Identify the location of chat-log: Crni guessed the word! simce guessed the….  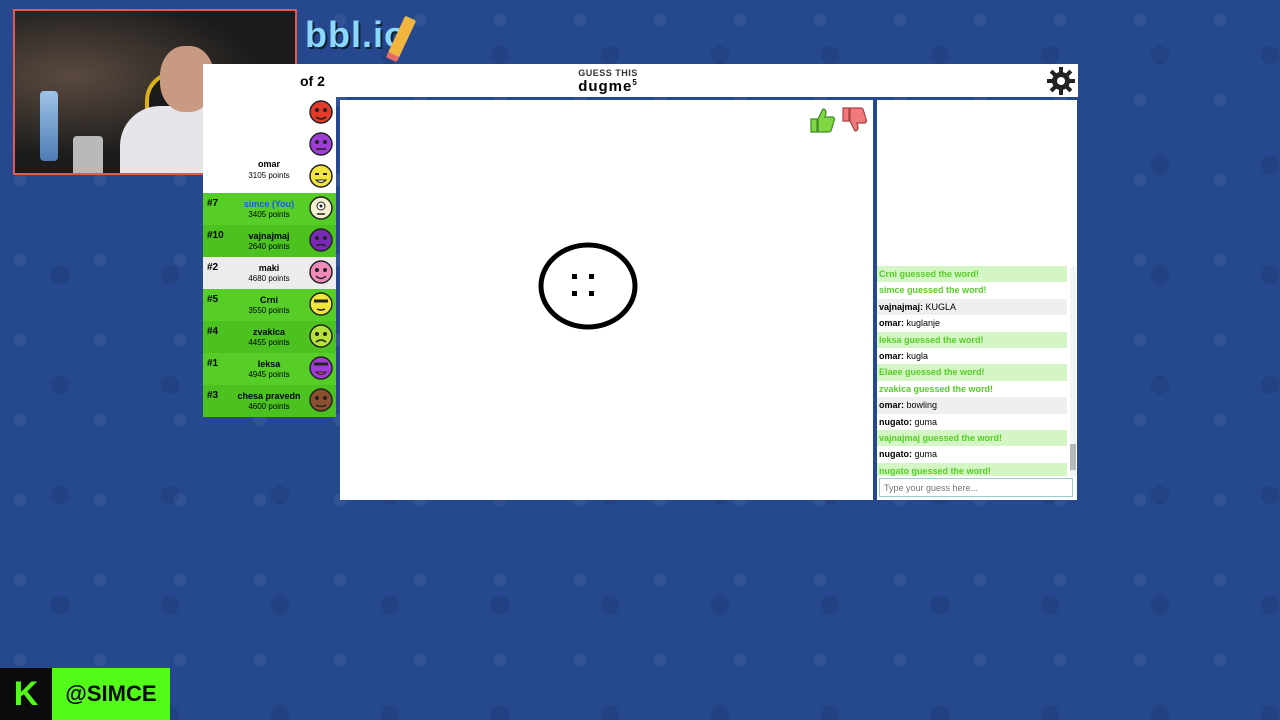
(972, 371).